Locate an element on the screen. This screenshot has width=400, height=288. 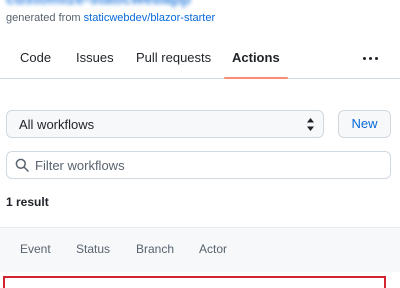
tab-issues: Issues is located at coordinates (95, 64).